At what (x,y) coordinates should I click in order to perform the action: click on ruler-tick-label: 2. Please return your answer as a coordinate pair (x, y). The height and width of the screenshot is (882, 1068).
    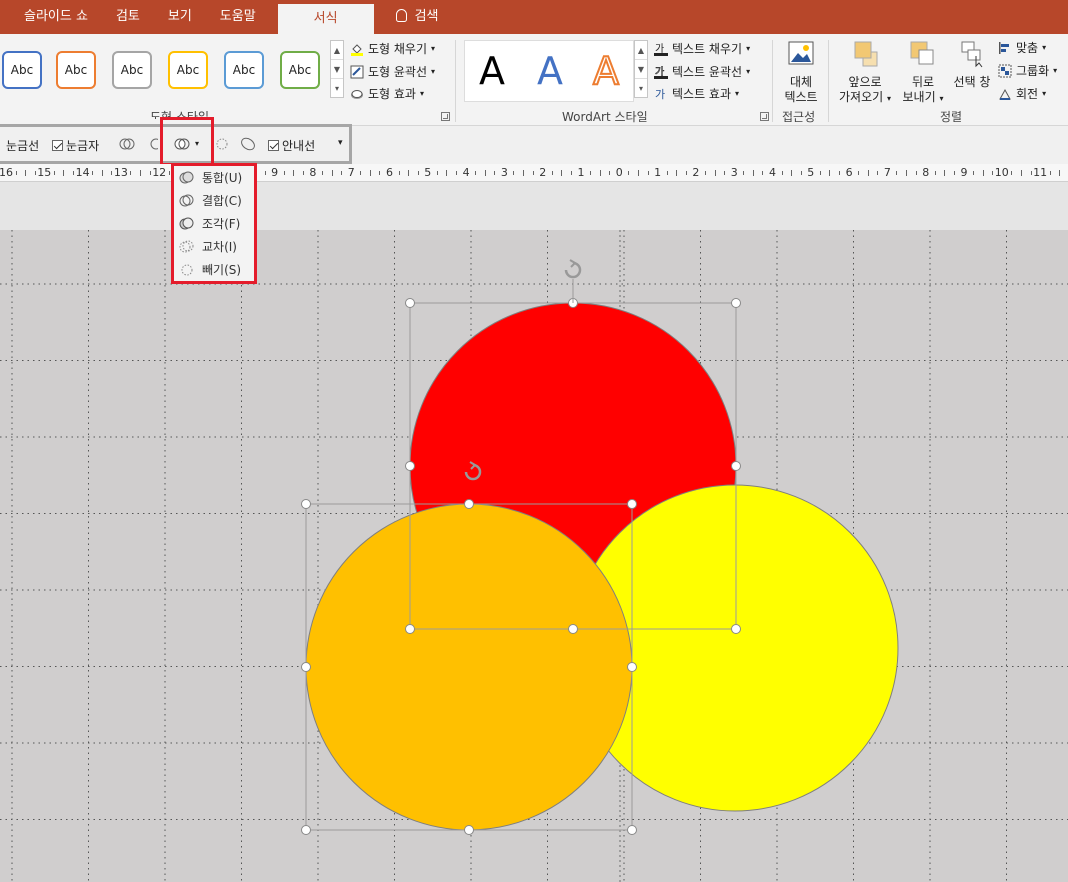
    Looking at the image, I should click on (696, 172).